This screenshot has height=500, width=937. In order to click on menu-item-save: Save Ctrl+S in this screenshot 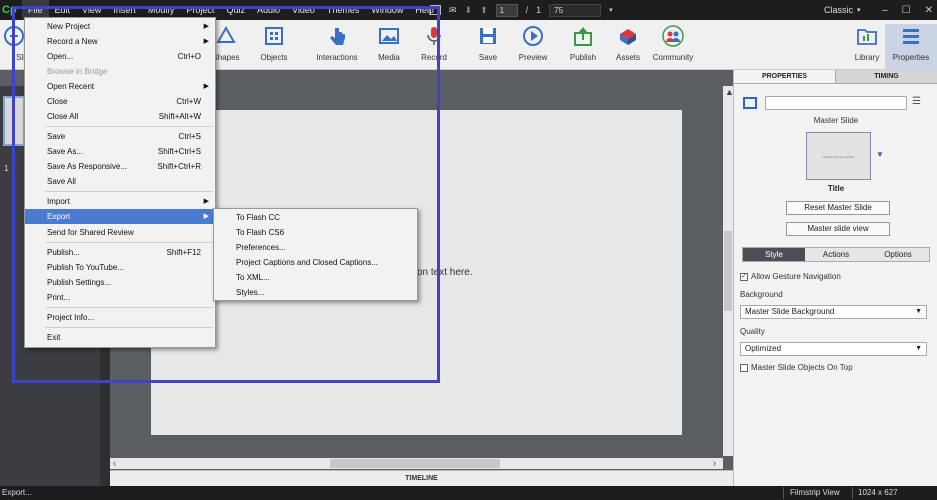, I will do `click(120, 136)`.